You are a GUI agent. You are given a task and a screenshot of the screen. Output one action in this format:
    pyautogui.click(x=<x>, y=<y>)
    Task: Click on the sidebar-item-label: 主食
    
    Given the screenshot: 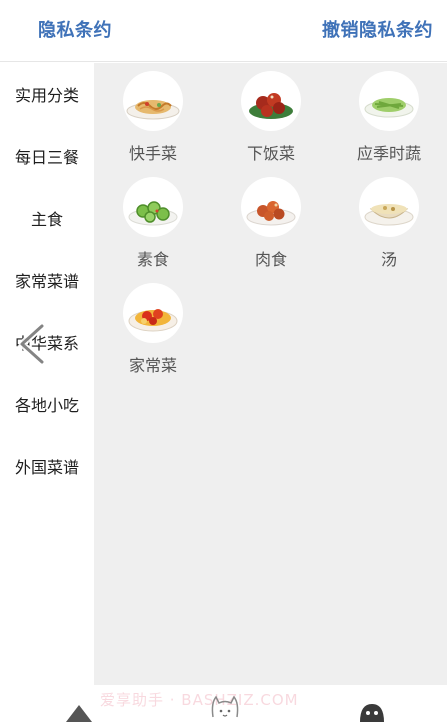 What is the action you would take?
    pyautogui.click(x=46, y=219)
    